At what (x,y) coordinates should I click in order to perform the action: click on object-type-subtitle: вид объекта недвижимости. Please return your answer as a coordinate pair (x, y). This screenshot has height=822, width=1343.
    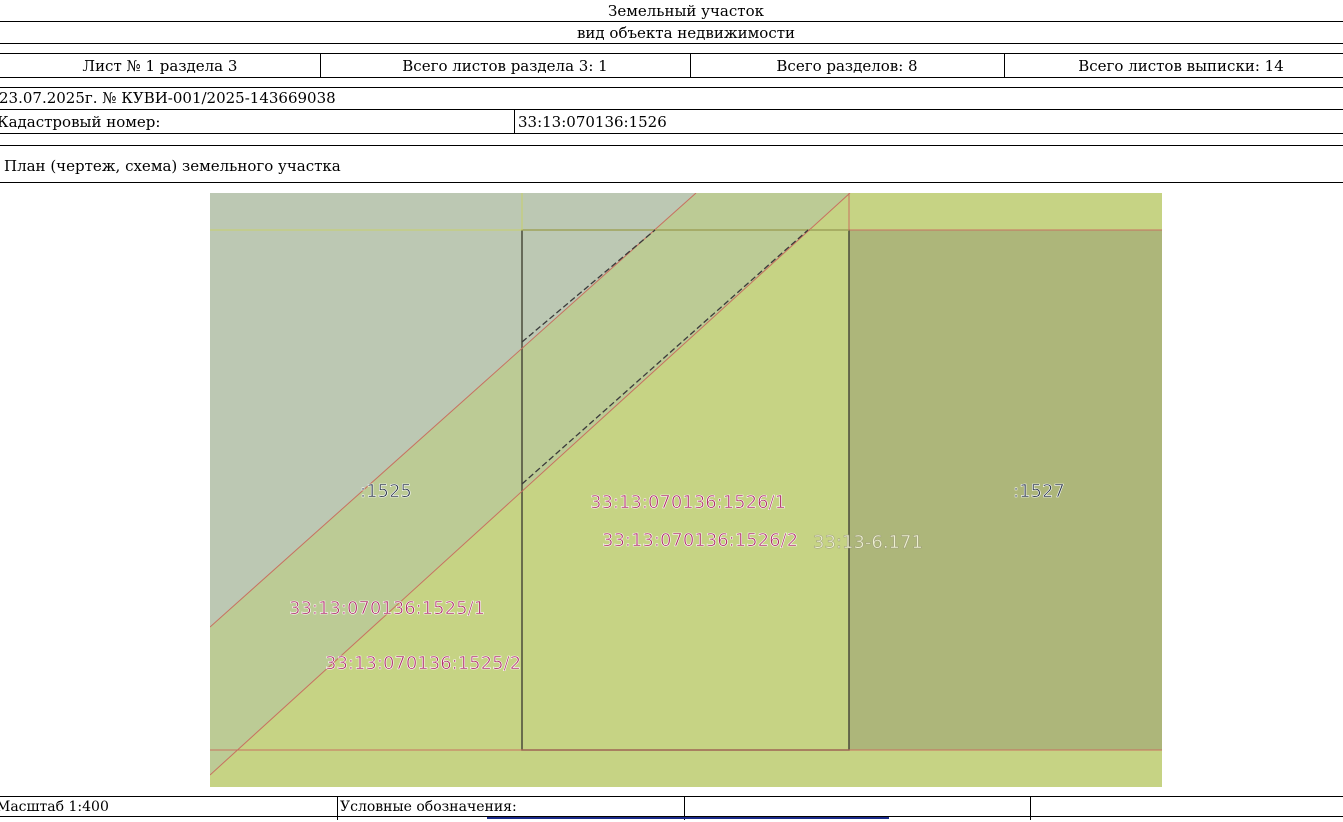
    Looking at the image, I should click on (686, 33).